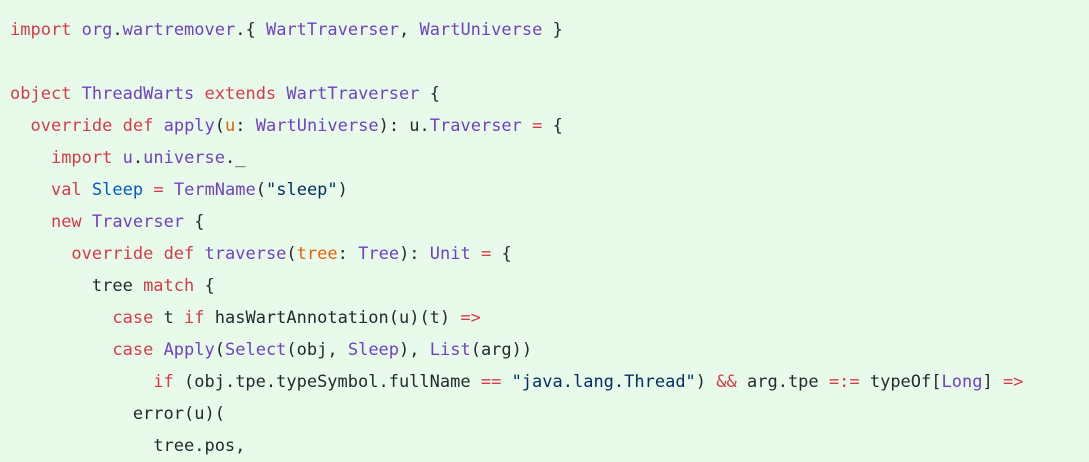 The image size is (1089, 462). Describe the element at coordinates (516, 446) in the screenshot. I see `code-line: tree.pos,` at that location.